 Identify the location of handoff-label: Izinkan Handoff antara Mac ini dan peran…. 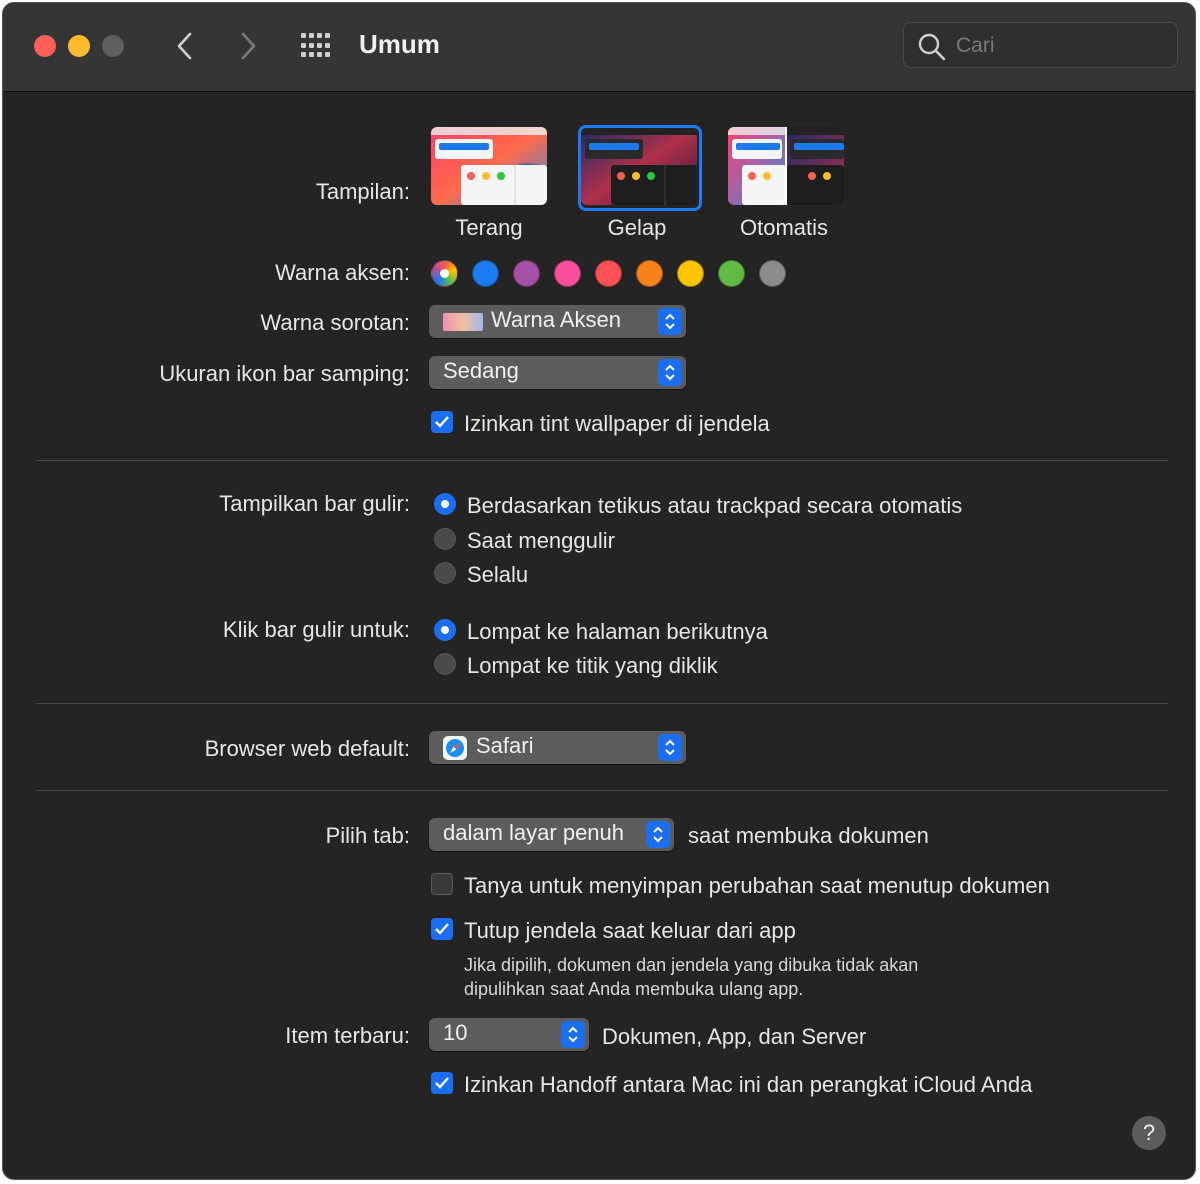
(748, 1085).